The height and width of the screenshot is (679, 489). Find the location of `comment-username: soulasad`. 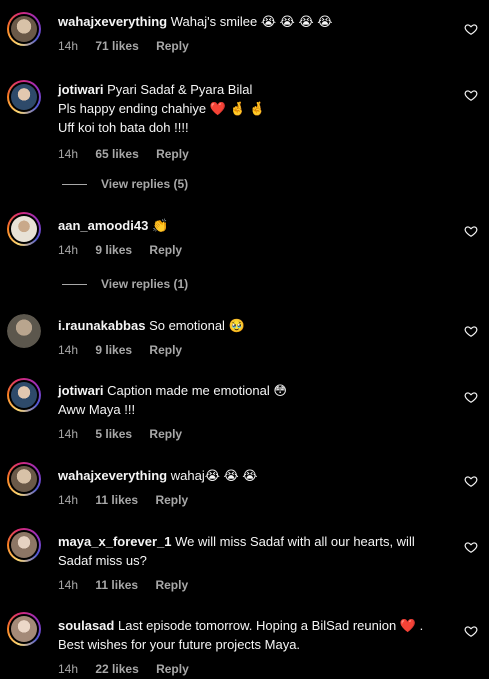

comment-username: soulasad is located at coordinates (86, 625).